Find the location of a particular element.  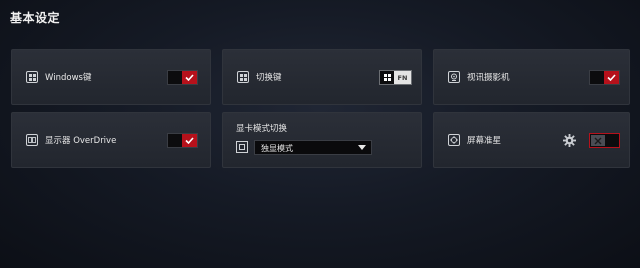

overdrive-toggle is located at coordinates (182, 140).